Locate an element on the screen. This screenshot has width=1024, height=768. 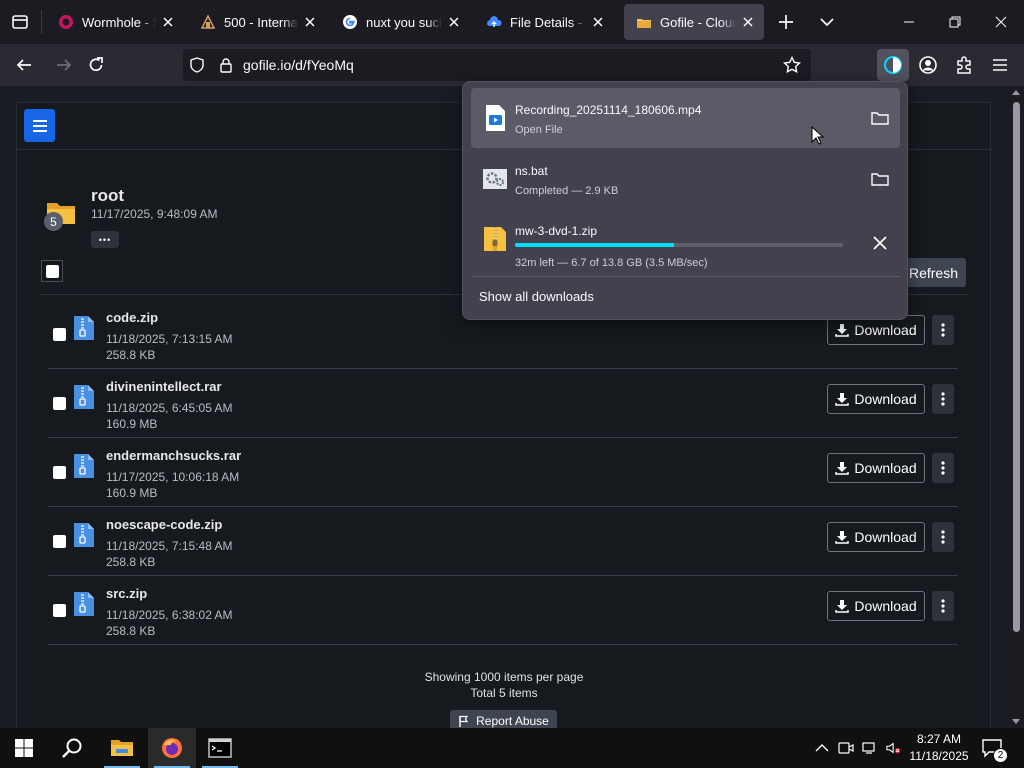
back-icon is located at coordinates (24, 65).